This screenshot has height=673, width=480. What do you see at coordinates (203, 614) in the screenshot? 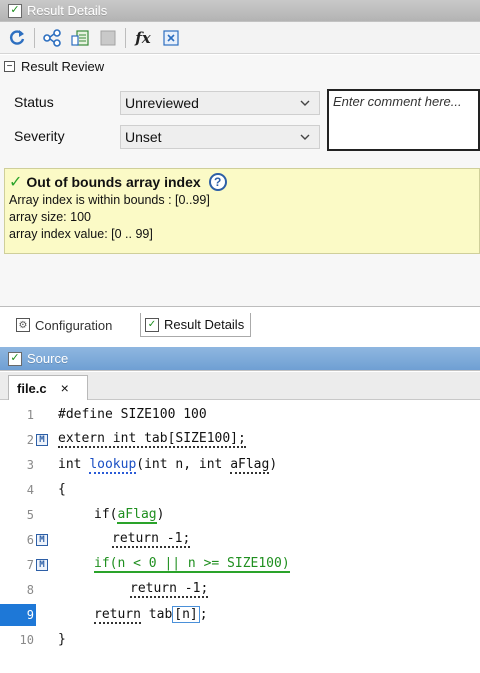
I see `code-token: ;` at bounding box center [203, 614].